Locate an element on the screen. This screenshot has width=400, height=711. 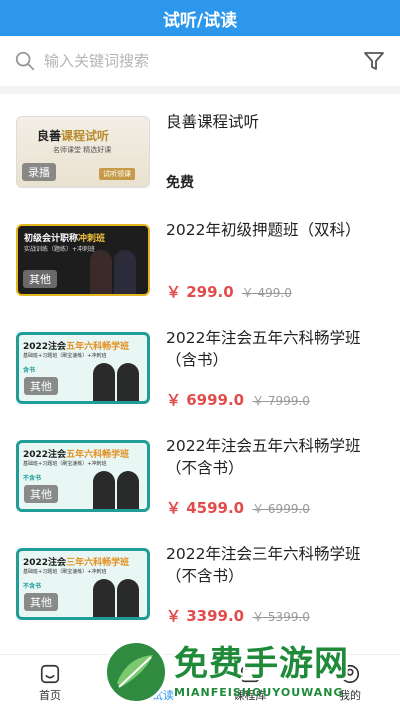
course-thumbnail: 良善课程试听 名师课堂 精选好课 试听领课 录播 is located at coordinates (83, 152).